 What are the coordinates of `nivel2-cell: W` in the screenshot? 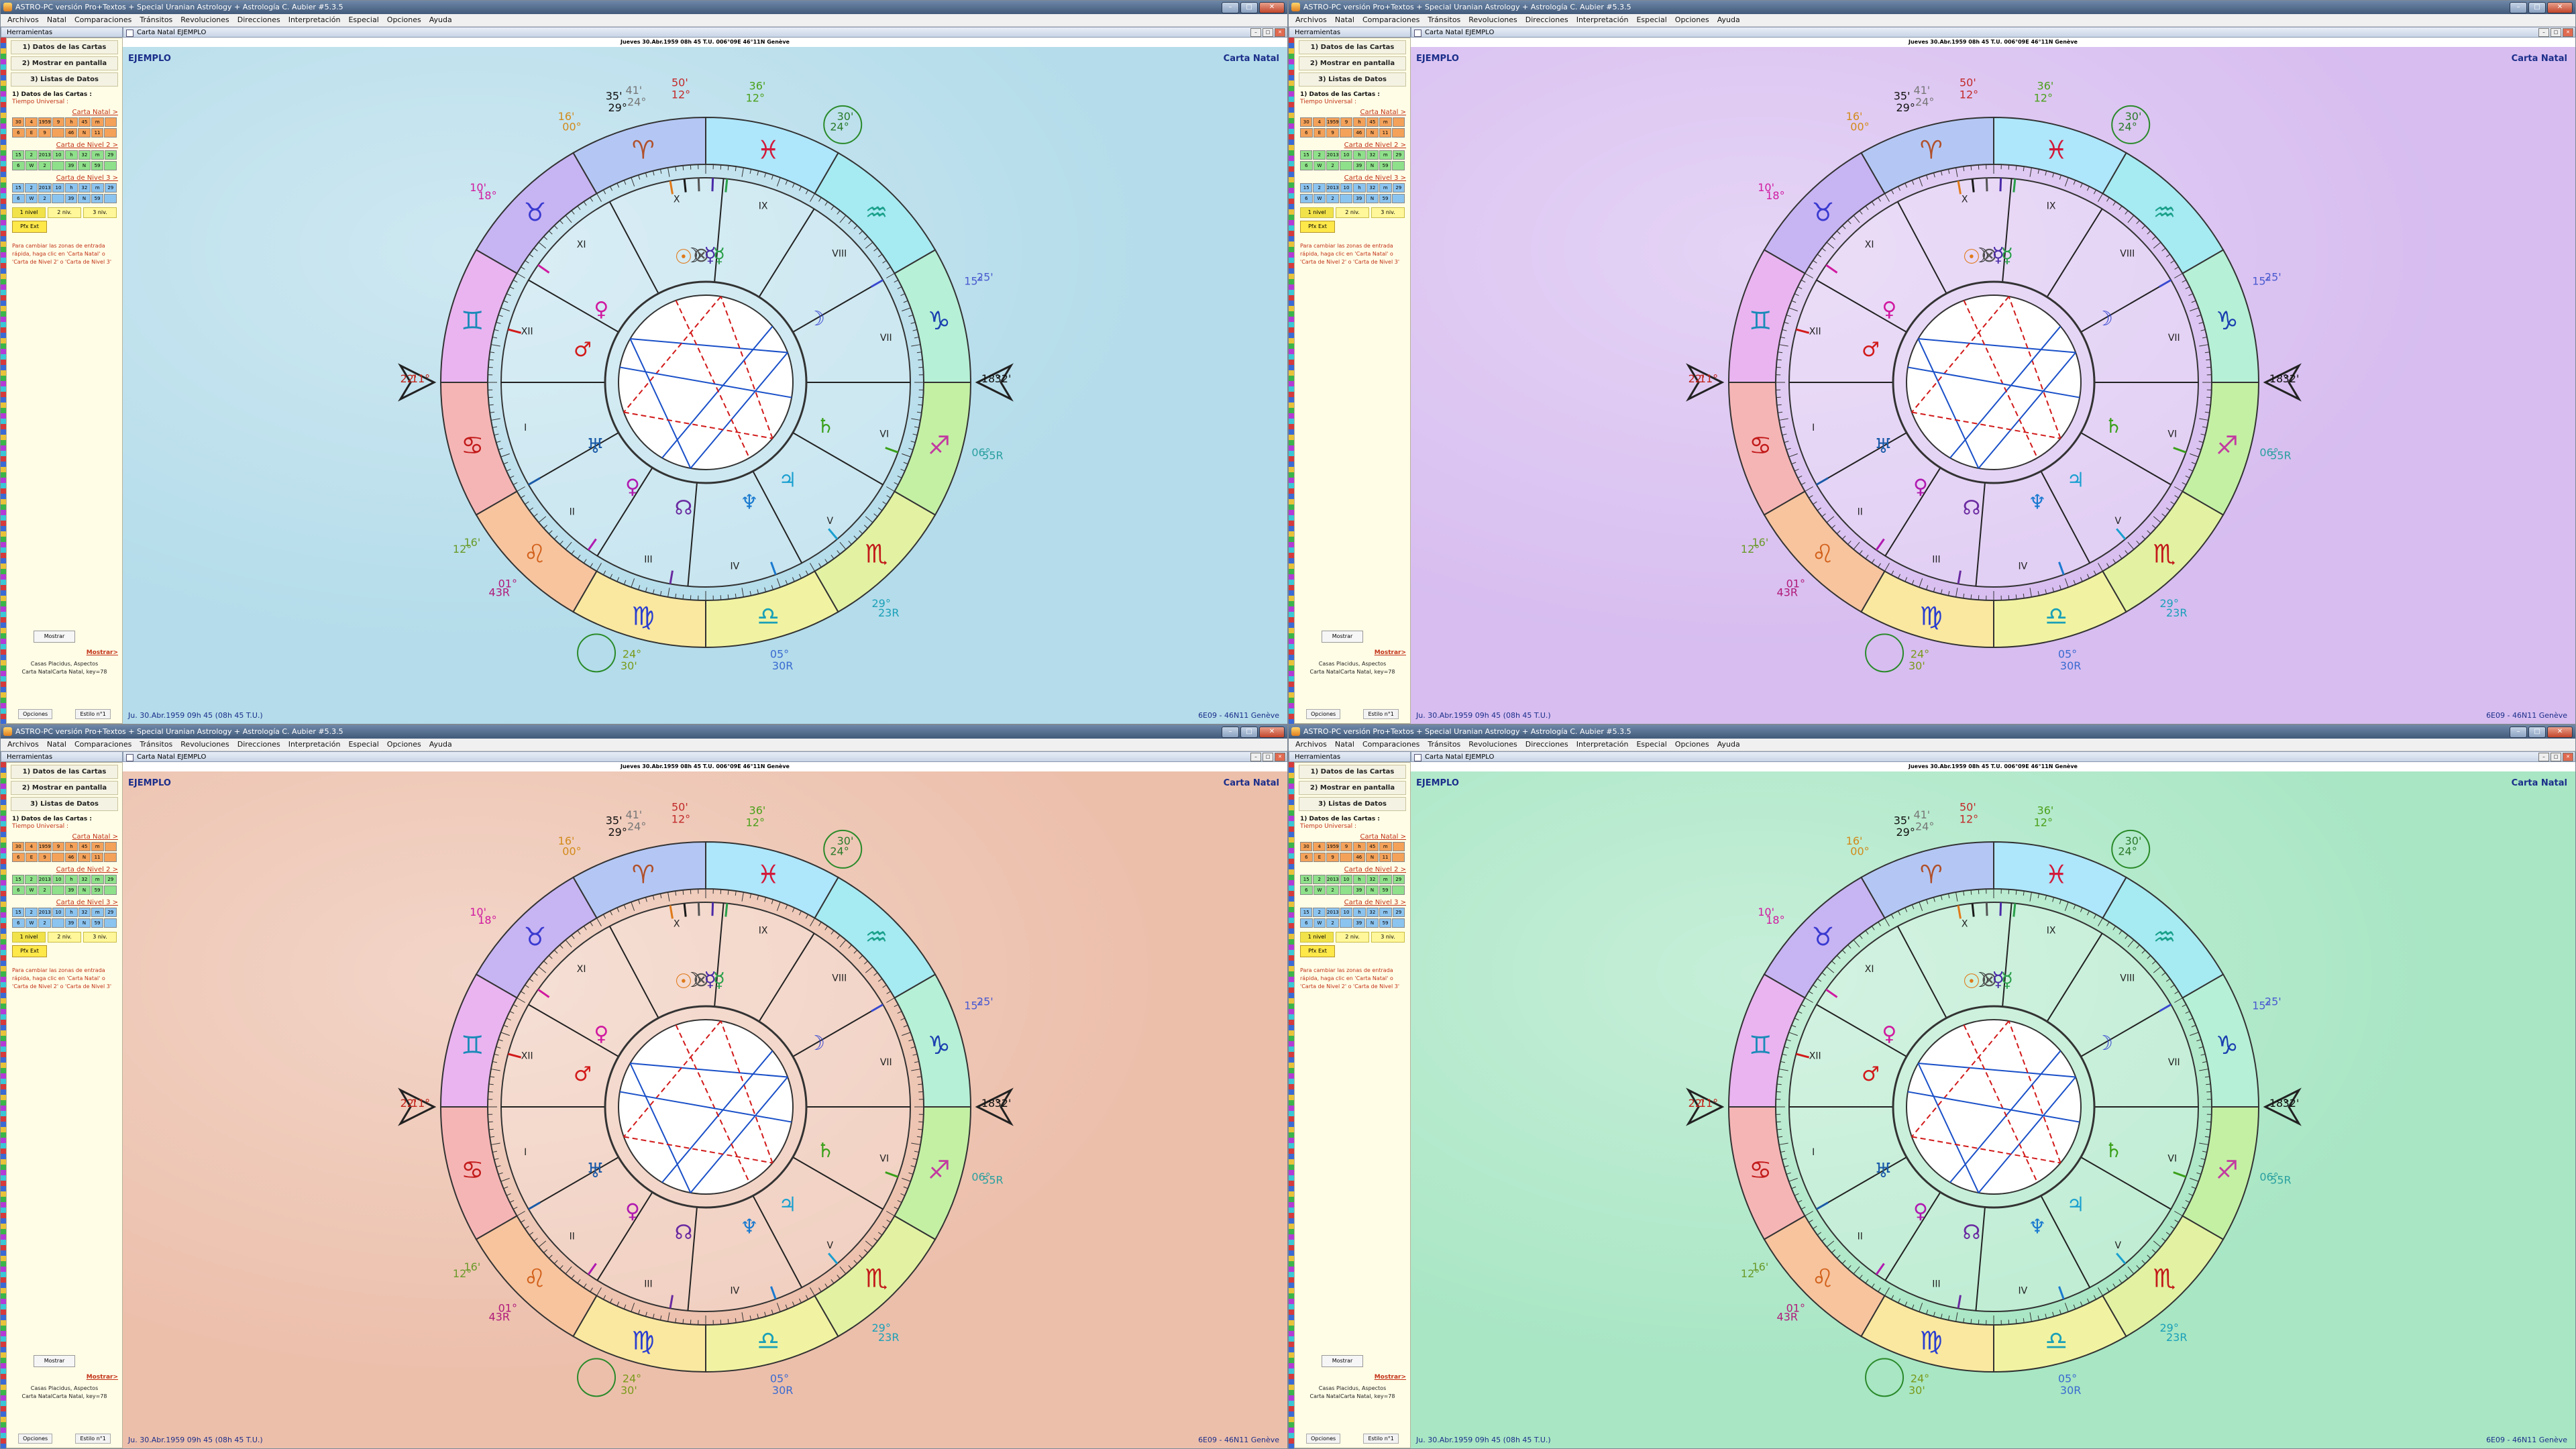 It's located at (1319, 165).